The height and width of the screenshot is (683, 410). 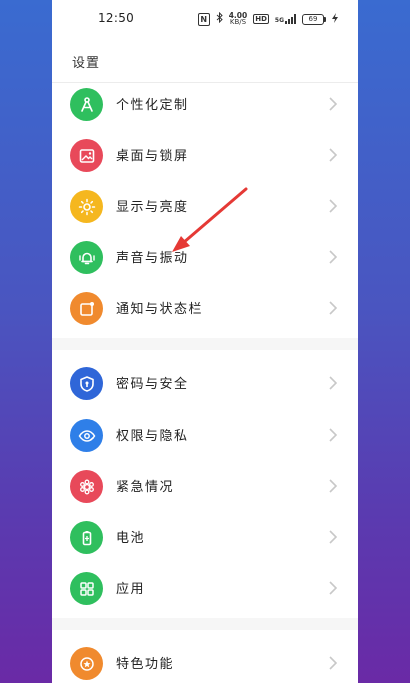 I want to click on settings-item-privacy: 权限与隐私, so click(x=205, y=435).